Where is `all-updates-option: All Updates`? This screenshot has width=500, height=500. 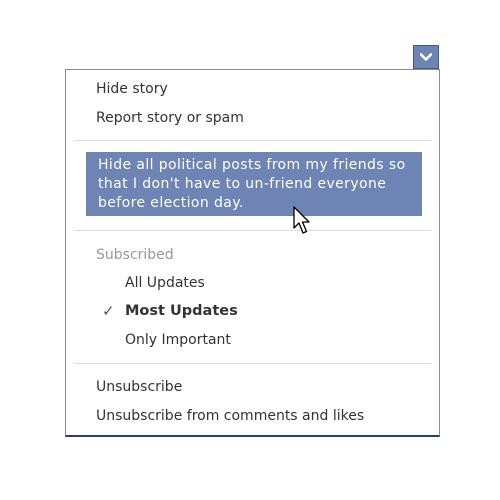
all-updates-option: All Updates is located at coordinates (165, 283).